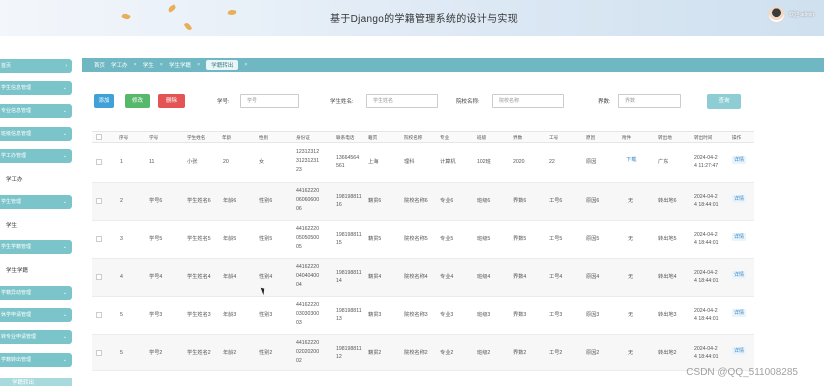 Image resolution: width=824 pixels, height=386 pixels. Describe the element at coordinates (36, 382) in the screenshot. I see `sidebar-sub-transfer-out: 学籍转出` at that location.